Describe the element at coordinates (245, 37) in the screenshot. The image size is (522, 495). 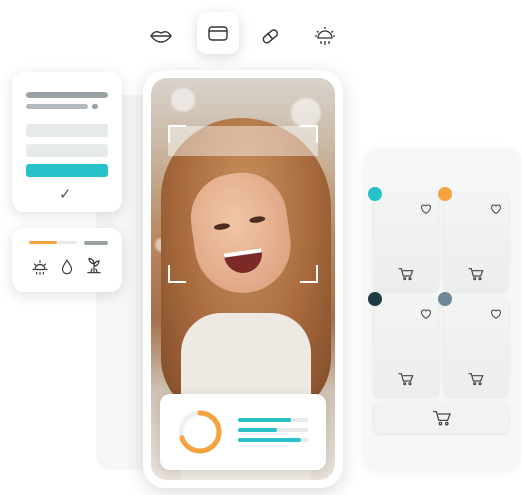
I see `tool-bar` at that location.